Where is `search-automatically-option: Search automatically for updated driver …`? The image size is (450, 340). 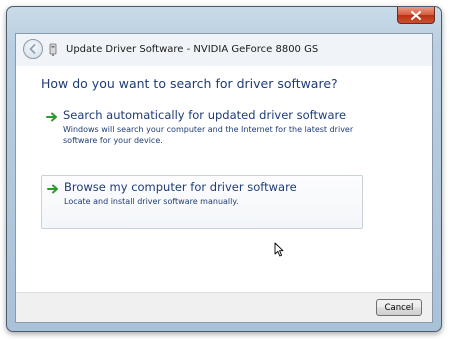 search-automatically-option: Search automatically for updated driver … is located at coordinates (202, 132).